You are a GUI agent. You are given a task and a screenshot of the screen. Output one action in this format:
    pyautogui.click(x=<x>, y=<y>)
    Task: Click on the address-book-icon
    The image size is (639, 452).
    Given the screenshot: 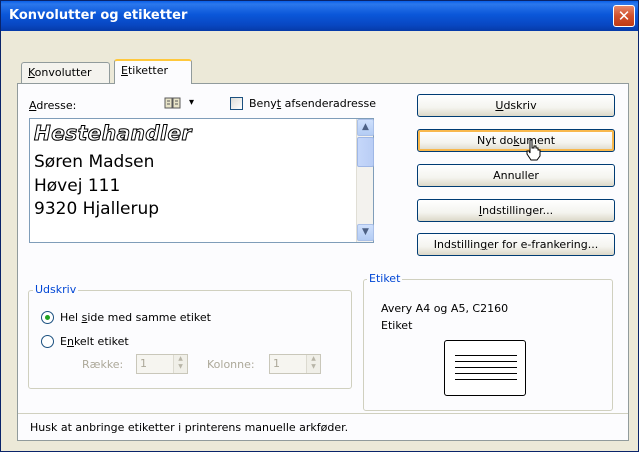 What is the action you would take?
    pyautogui.click(x=173, y=103)
    